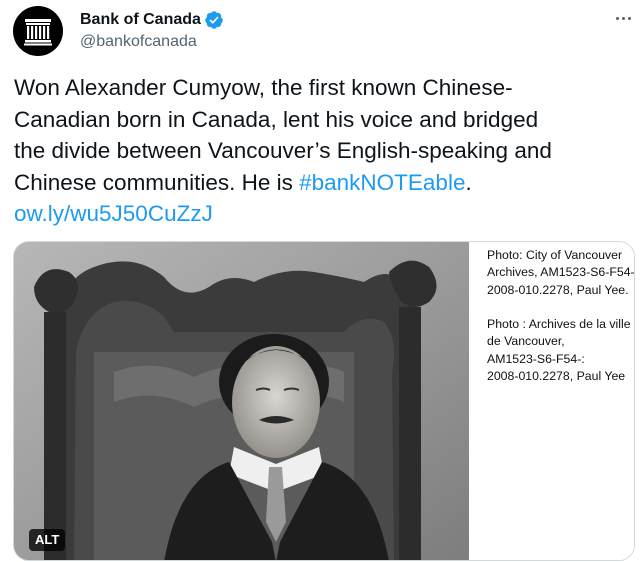 The height and width of the screenshot is (562, 643). I want to click on avatar, so click(38, 31).